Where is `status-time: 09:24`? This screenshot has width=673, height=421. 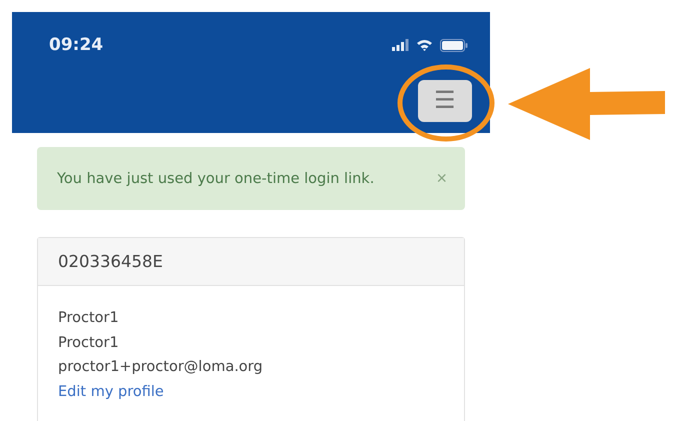
status-time: 09:24 is located at coordinates (76, 45).